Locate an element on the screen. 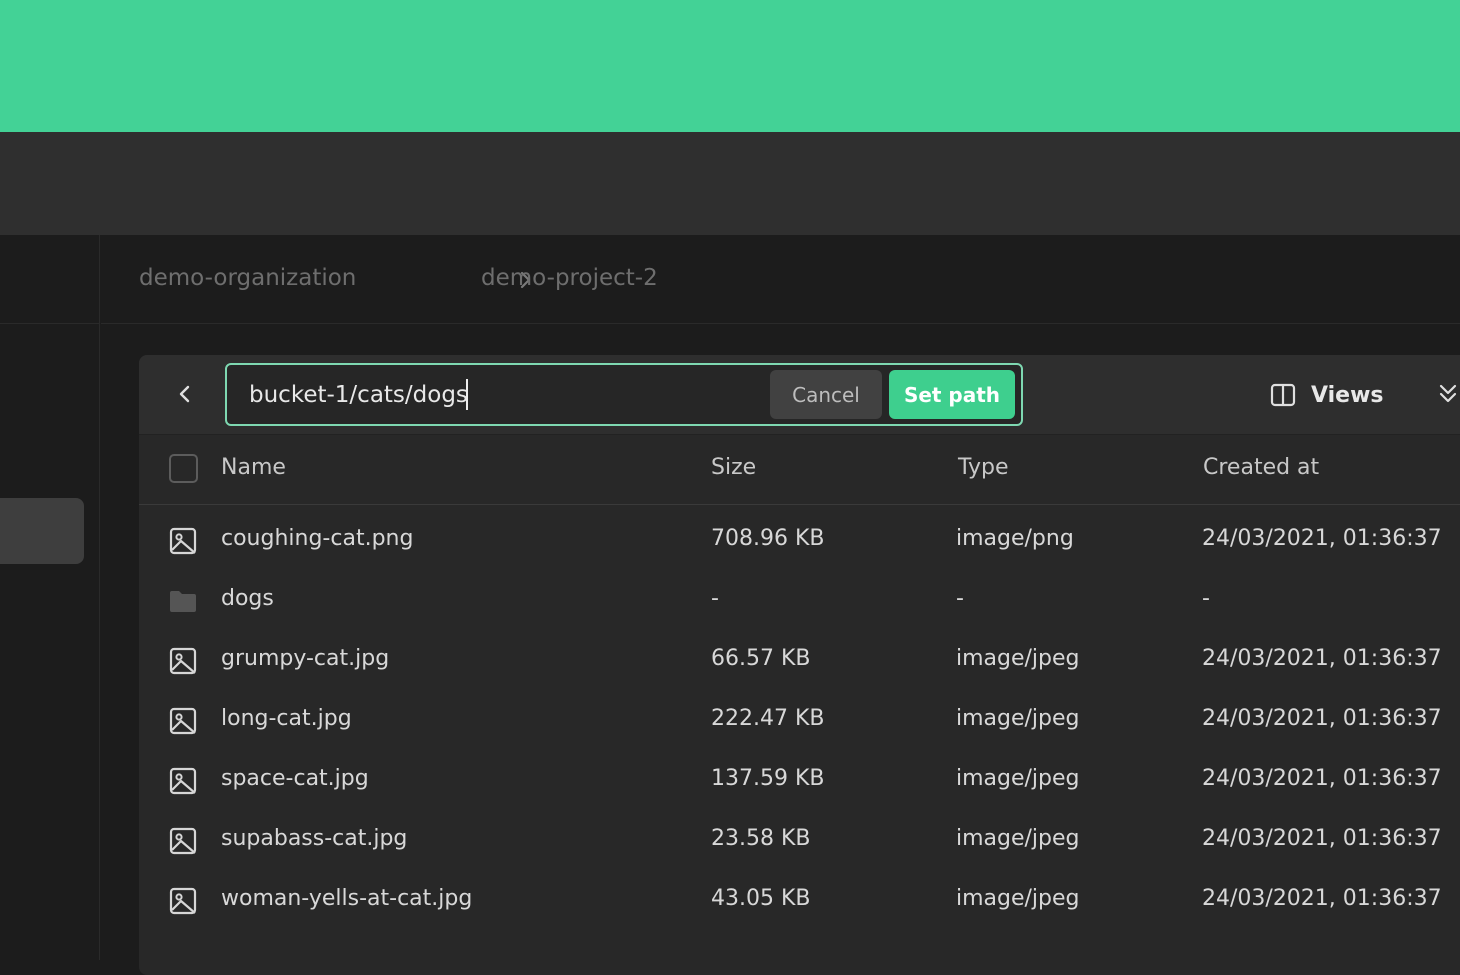 The width and height of the screenshot is (1460, 975). column-size-header: Size is located at coordinates (733, 467).